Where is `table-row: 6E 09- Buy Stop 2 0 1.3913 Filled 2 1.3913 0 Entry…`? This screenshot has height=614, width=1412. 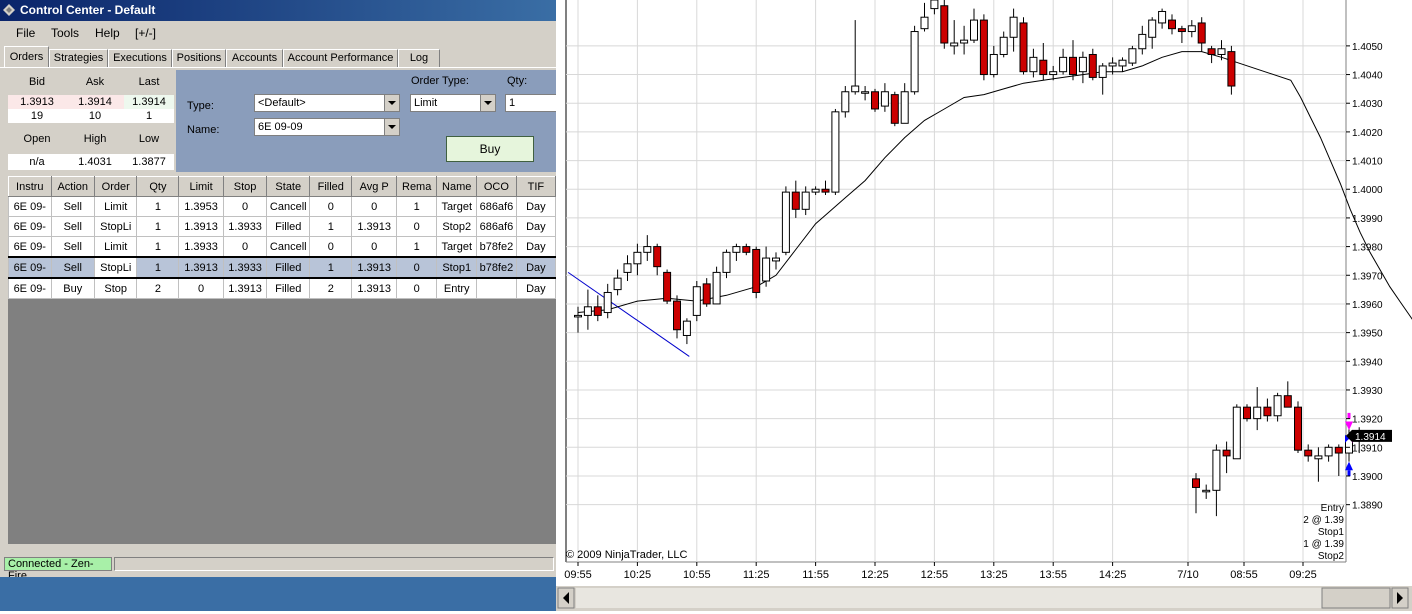 table-row: 6E 09- Buy Stop 2 0 1.3913 Filled 2 1.3913 0 Entry… is located at coordinates (282, 288).